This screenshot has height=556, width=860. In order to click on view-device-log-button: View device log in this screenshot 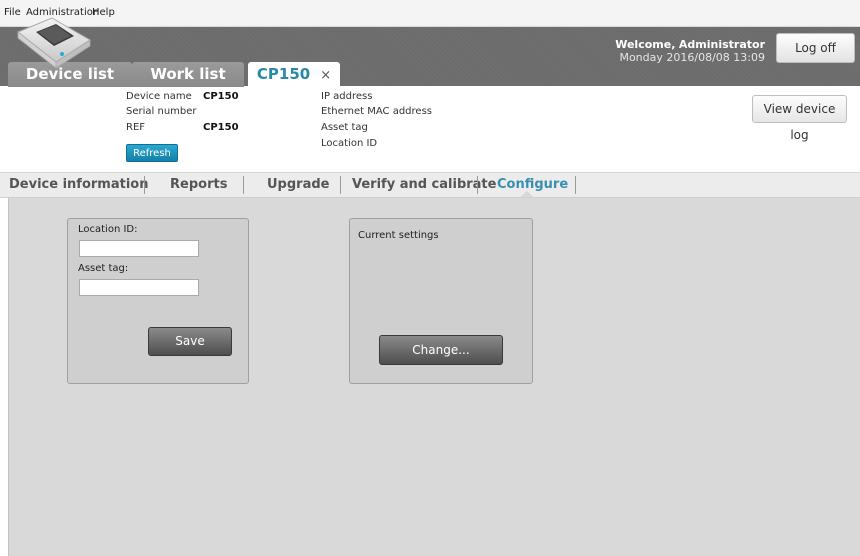, I will do `click(799, 118)`.